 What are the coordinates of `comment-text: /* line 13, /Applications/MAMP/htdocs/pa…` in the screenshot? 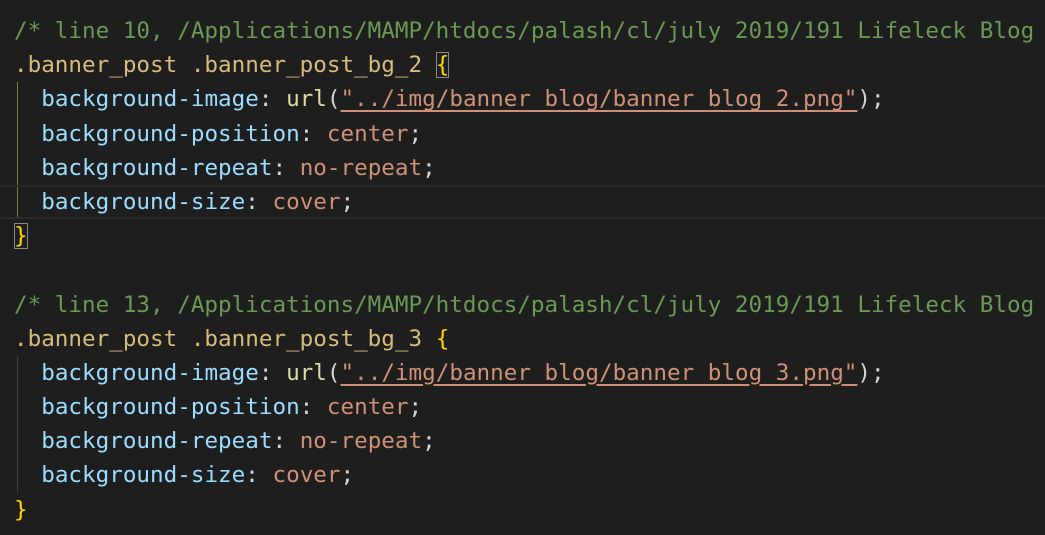 It's located at (524, 304).